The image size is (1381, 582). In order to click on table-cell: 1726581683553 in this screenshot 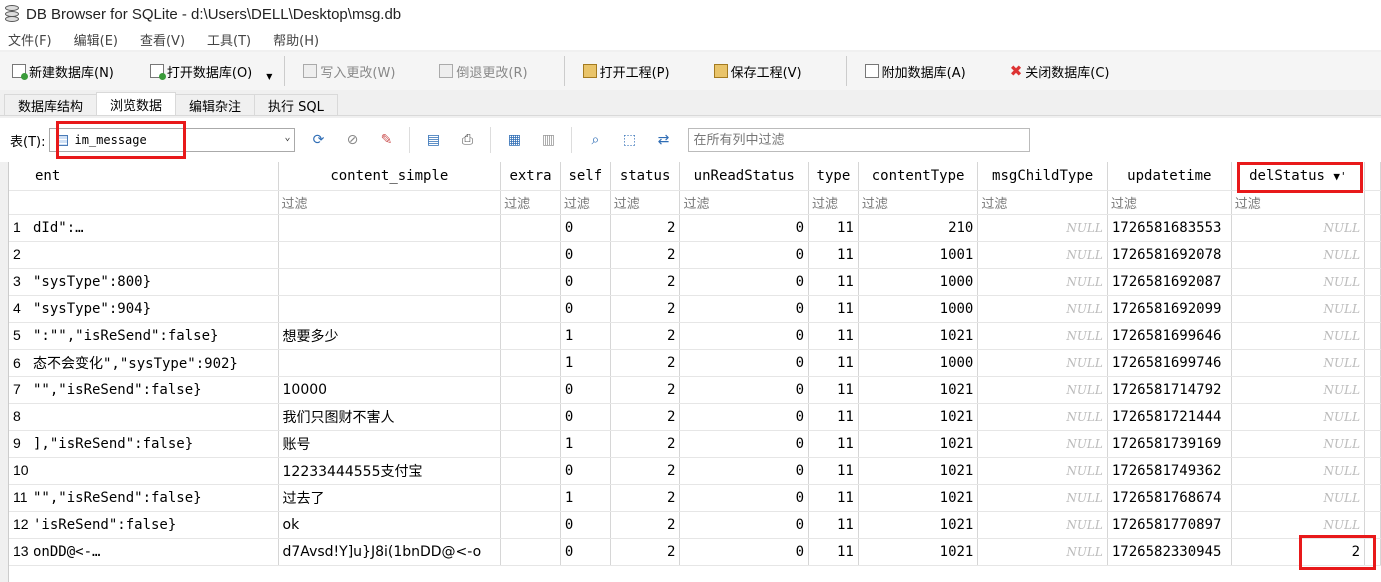, I will do `click(1169, 228)`.